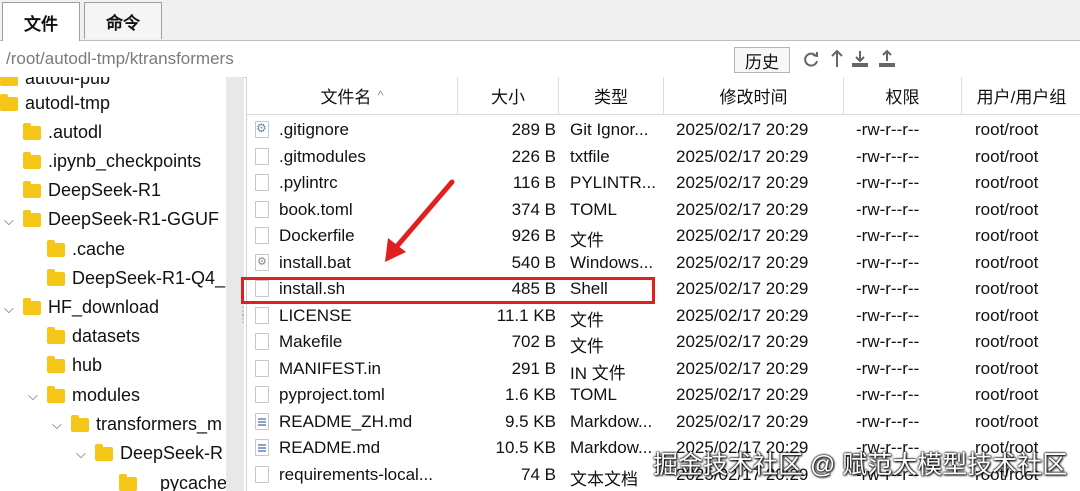  What do you see at coordinates (316, 209) in the screenshot?
I see `cell-name: book.toml` at bounding box center [316, 209].